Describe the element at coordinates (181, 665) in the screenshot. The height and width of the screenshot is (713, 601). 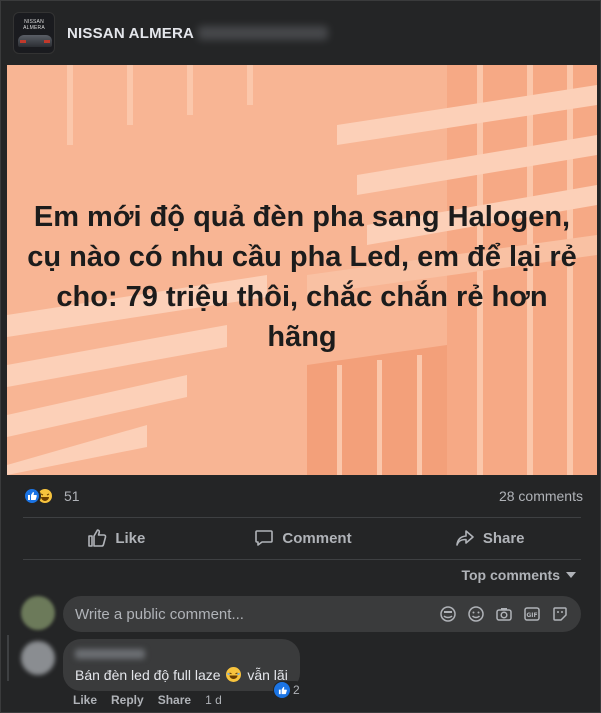
I see `comment-bubble: Bán đèn led độ full laze vẫn lãi` at that location.